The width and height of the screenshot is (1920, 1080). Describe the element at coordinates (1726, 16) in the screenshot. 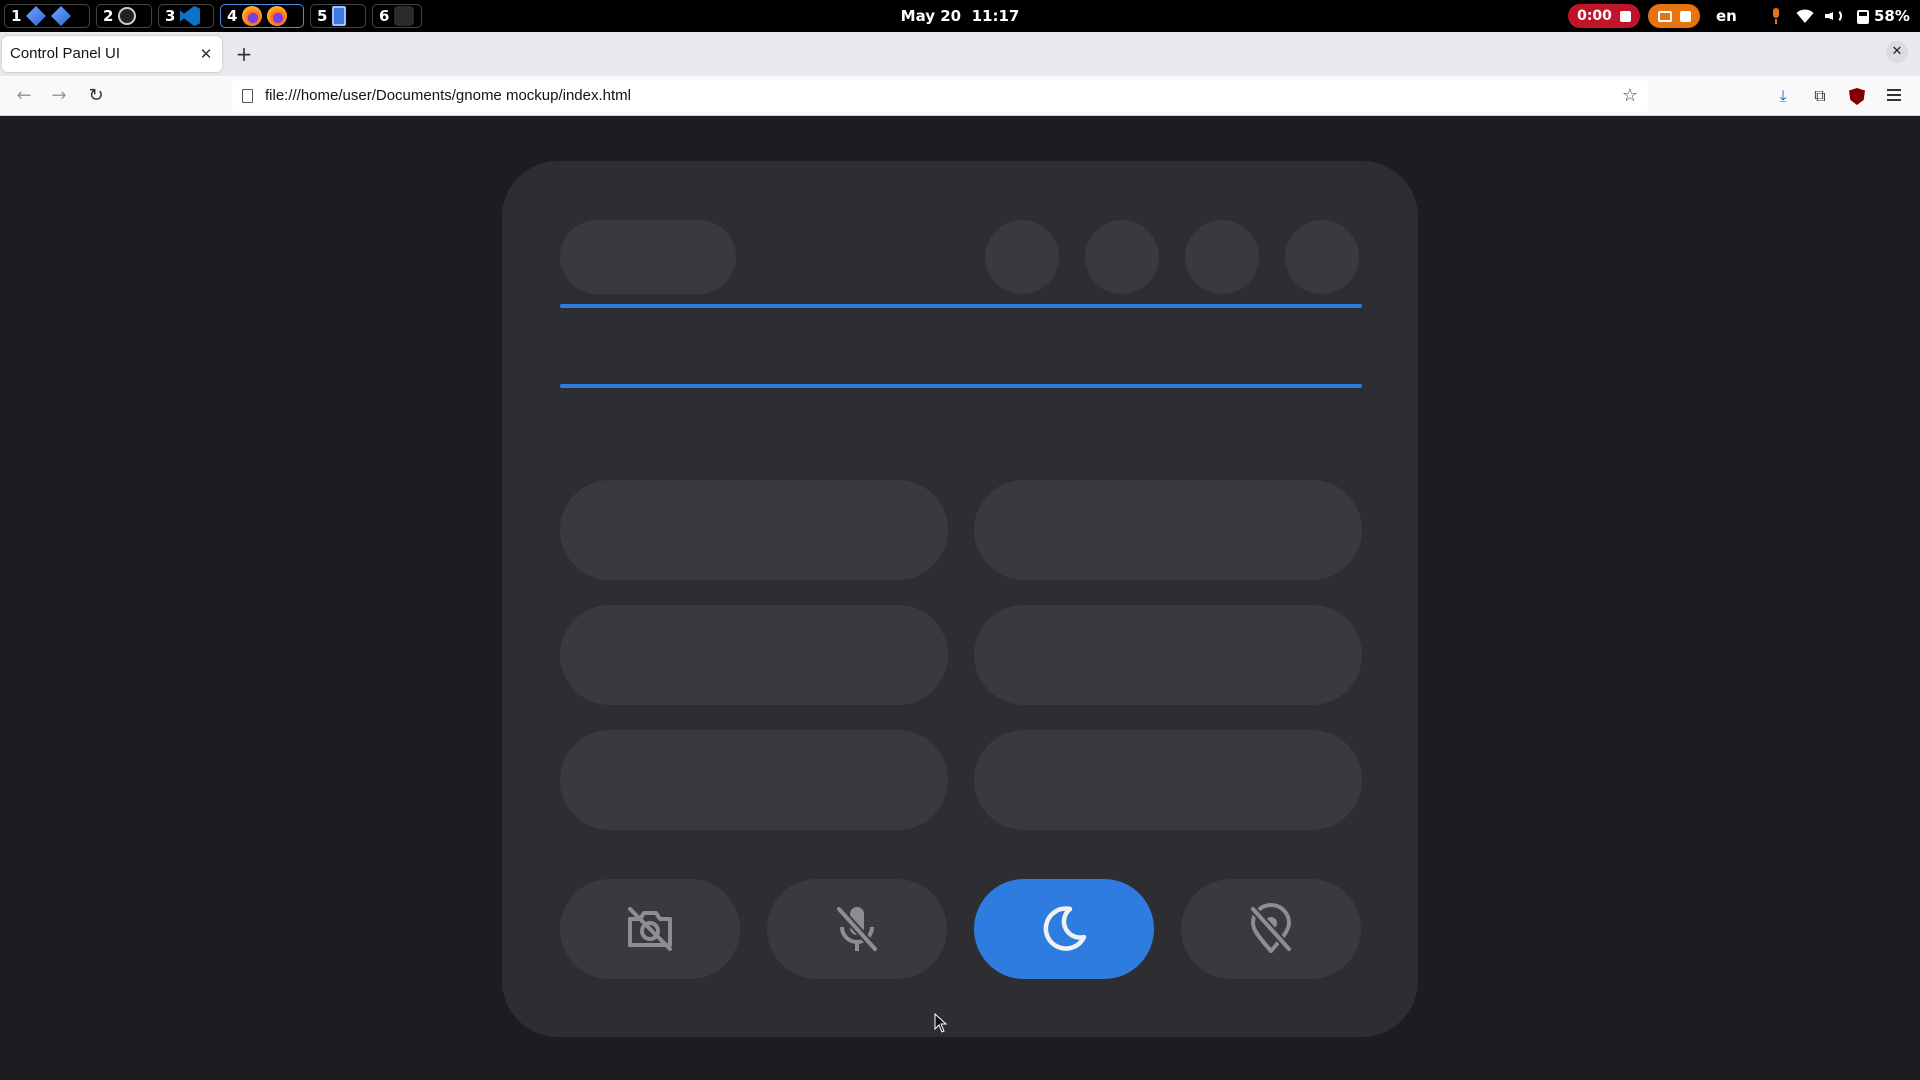

I see `keyboard-layout-indicator: en` at that location.